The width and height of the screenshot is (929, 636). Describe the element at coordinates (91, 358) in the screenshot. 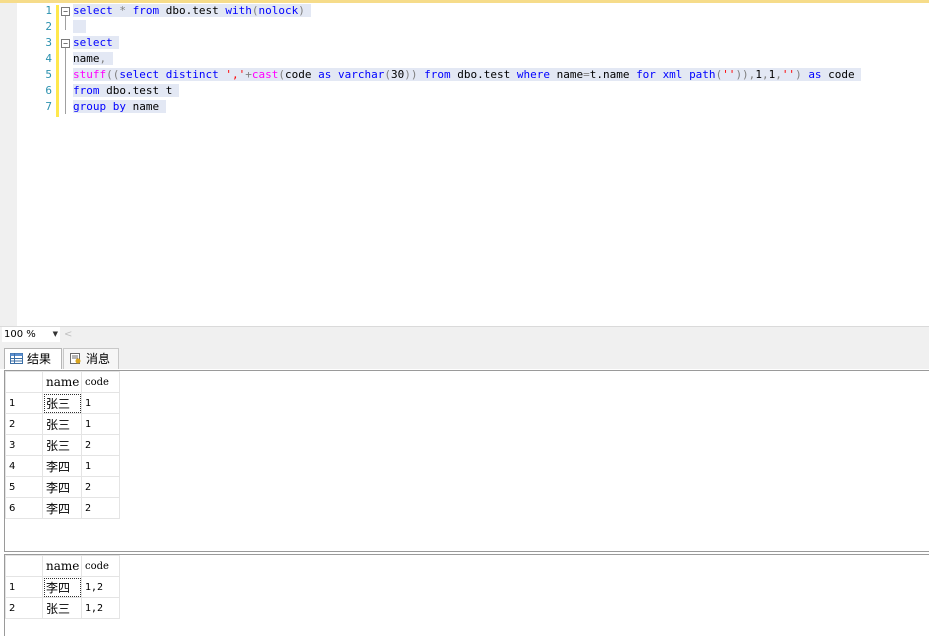

I see `tab-messages: 消息` at that location.